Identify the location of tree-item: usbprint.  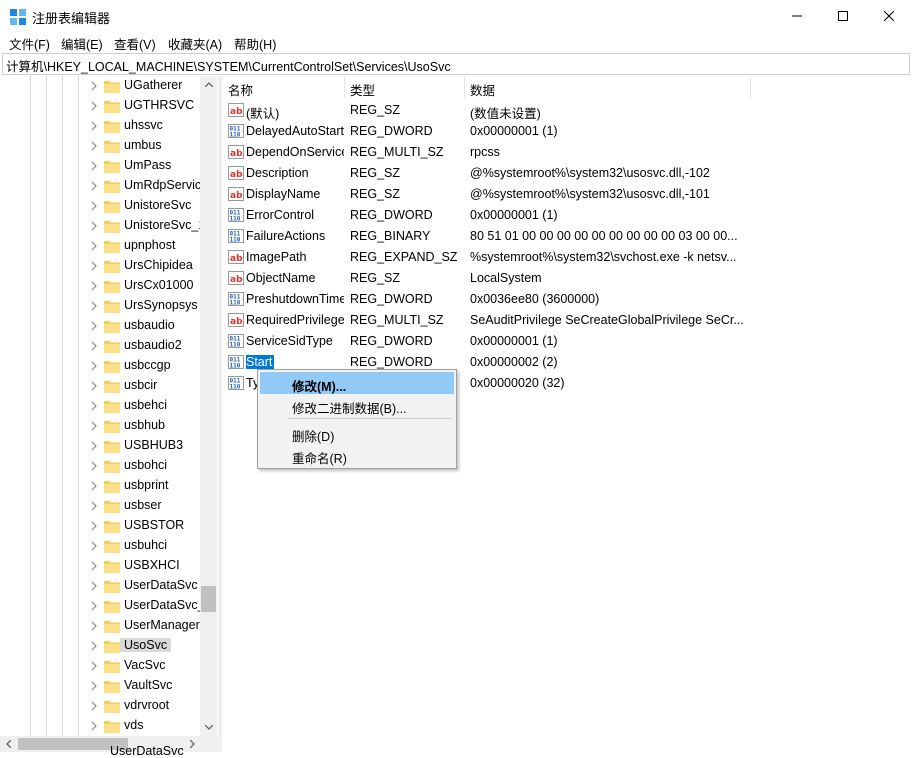
(100, 486).